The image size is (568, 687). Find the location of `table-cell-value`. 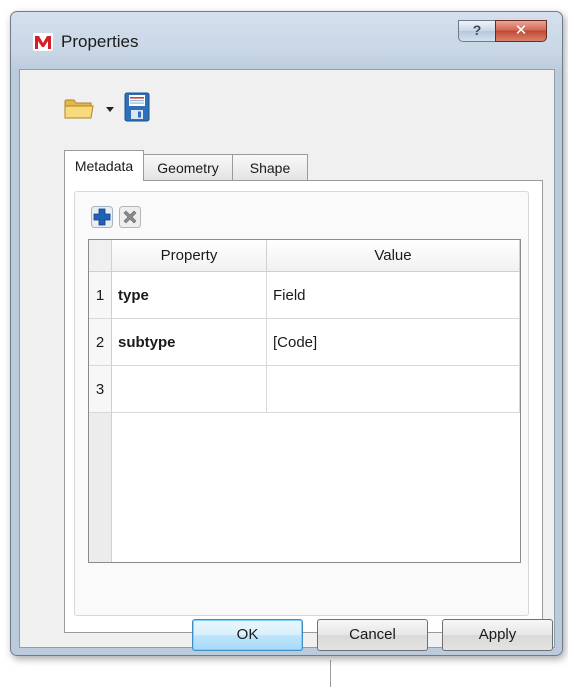

table-cell-value is located at coordinates (393, 389).